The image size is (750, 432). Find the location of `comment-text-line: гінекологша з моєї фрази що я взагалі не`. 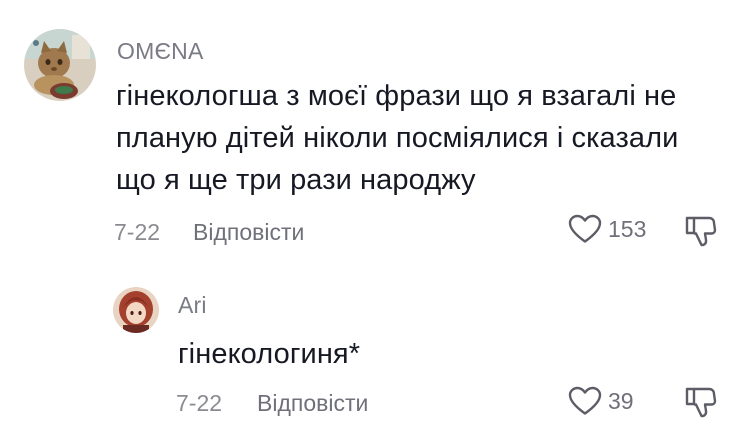

comment-text-line: гінекологша з моєї фрази що я взагалі не is located at coordinates (396, 96).